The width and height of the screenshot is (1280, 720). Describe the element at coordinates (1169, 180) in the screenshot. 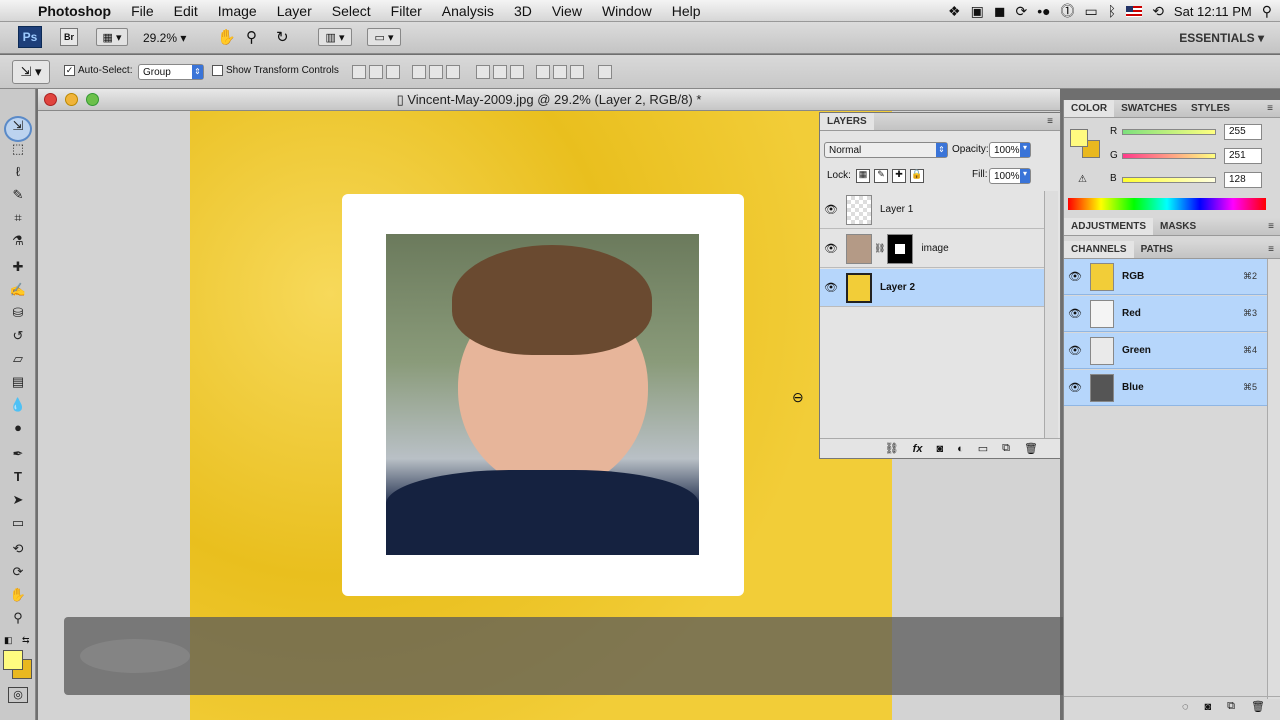

I see `b-slider` at that location.